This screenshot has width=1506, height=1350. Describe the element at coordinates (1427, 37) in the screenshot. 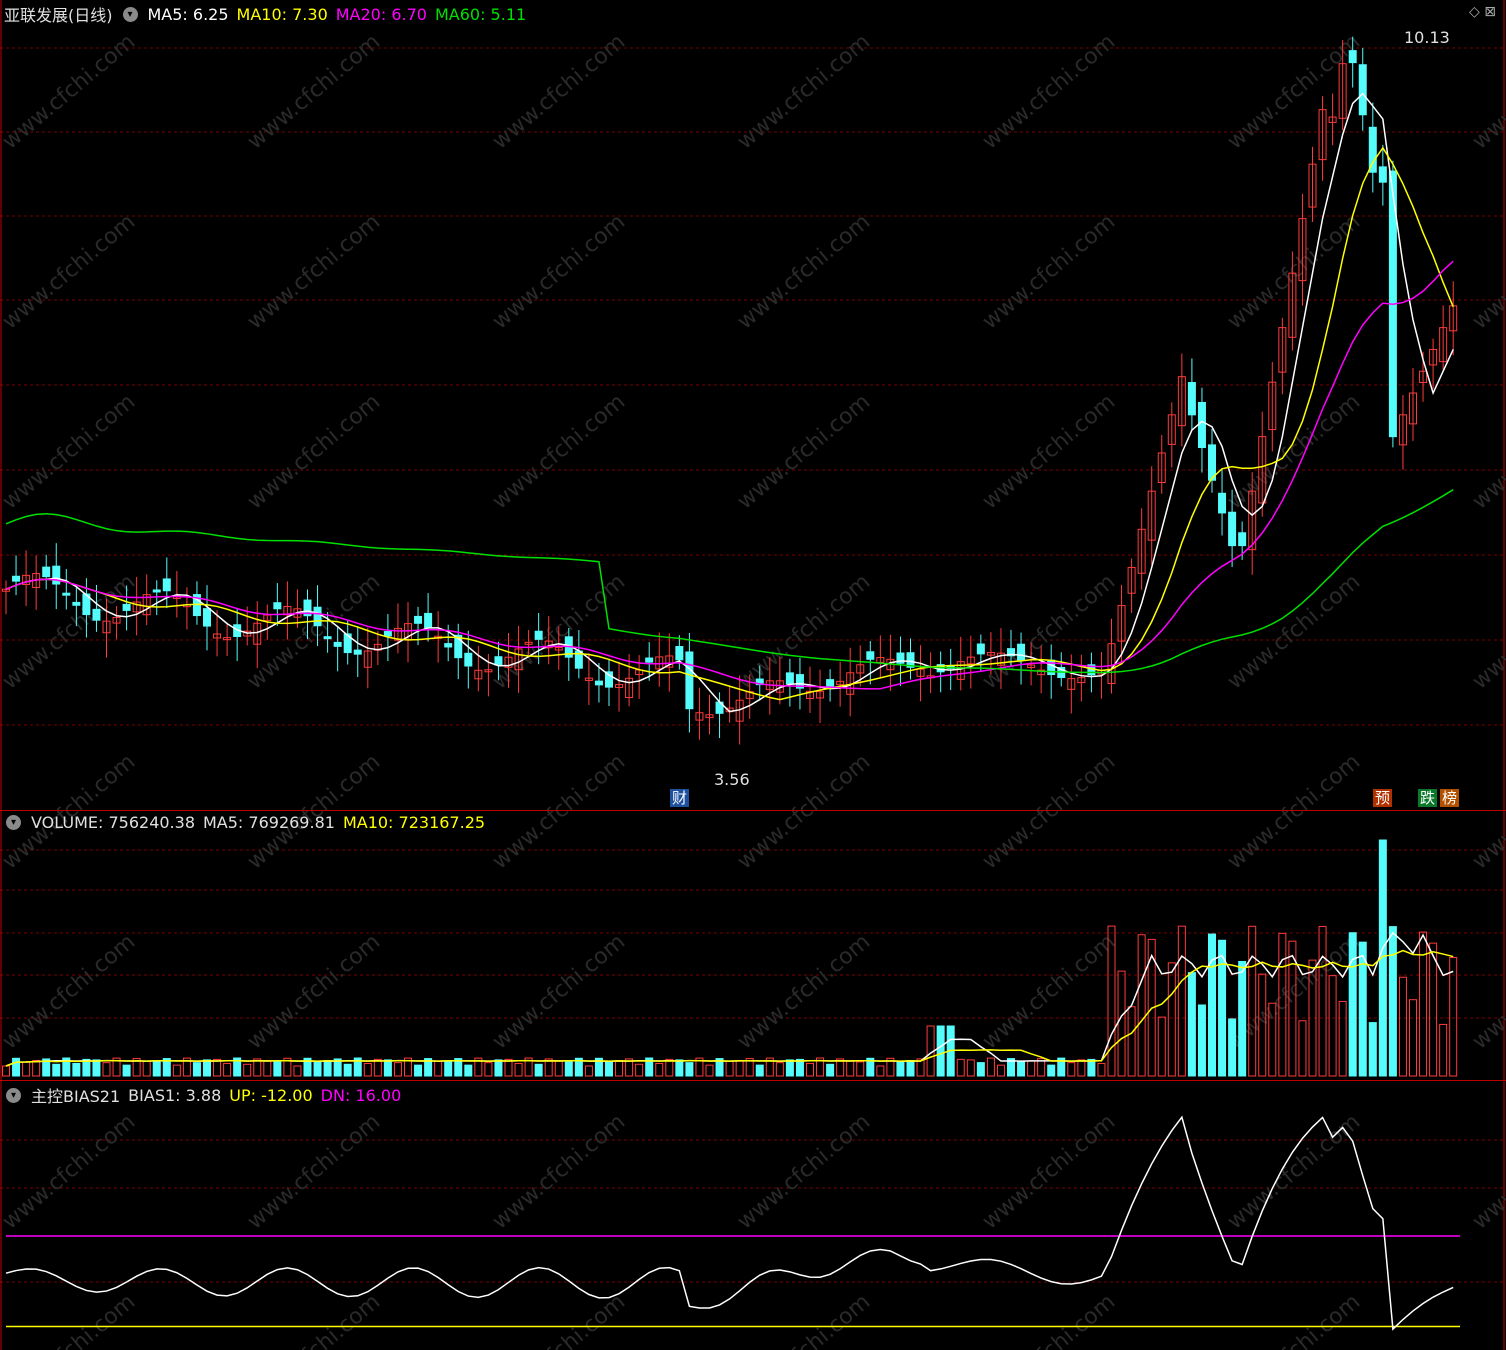

I see `high-price-label: 10.13` at that location.